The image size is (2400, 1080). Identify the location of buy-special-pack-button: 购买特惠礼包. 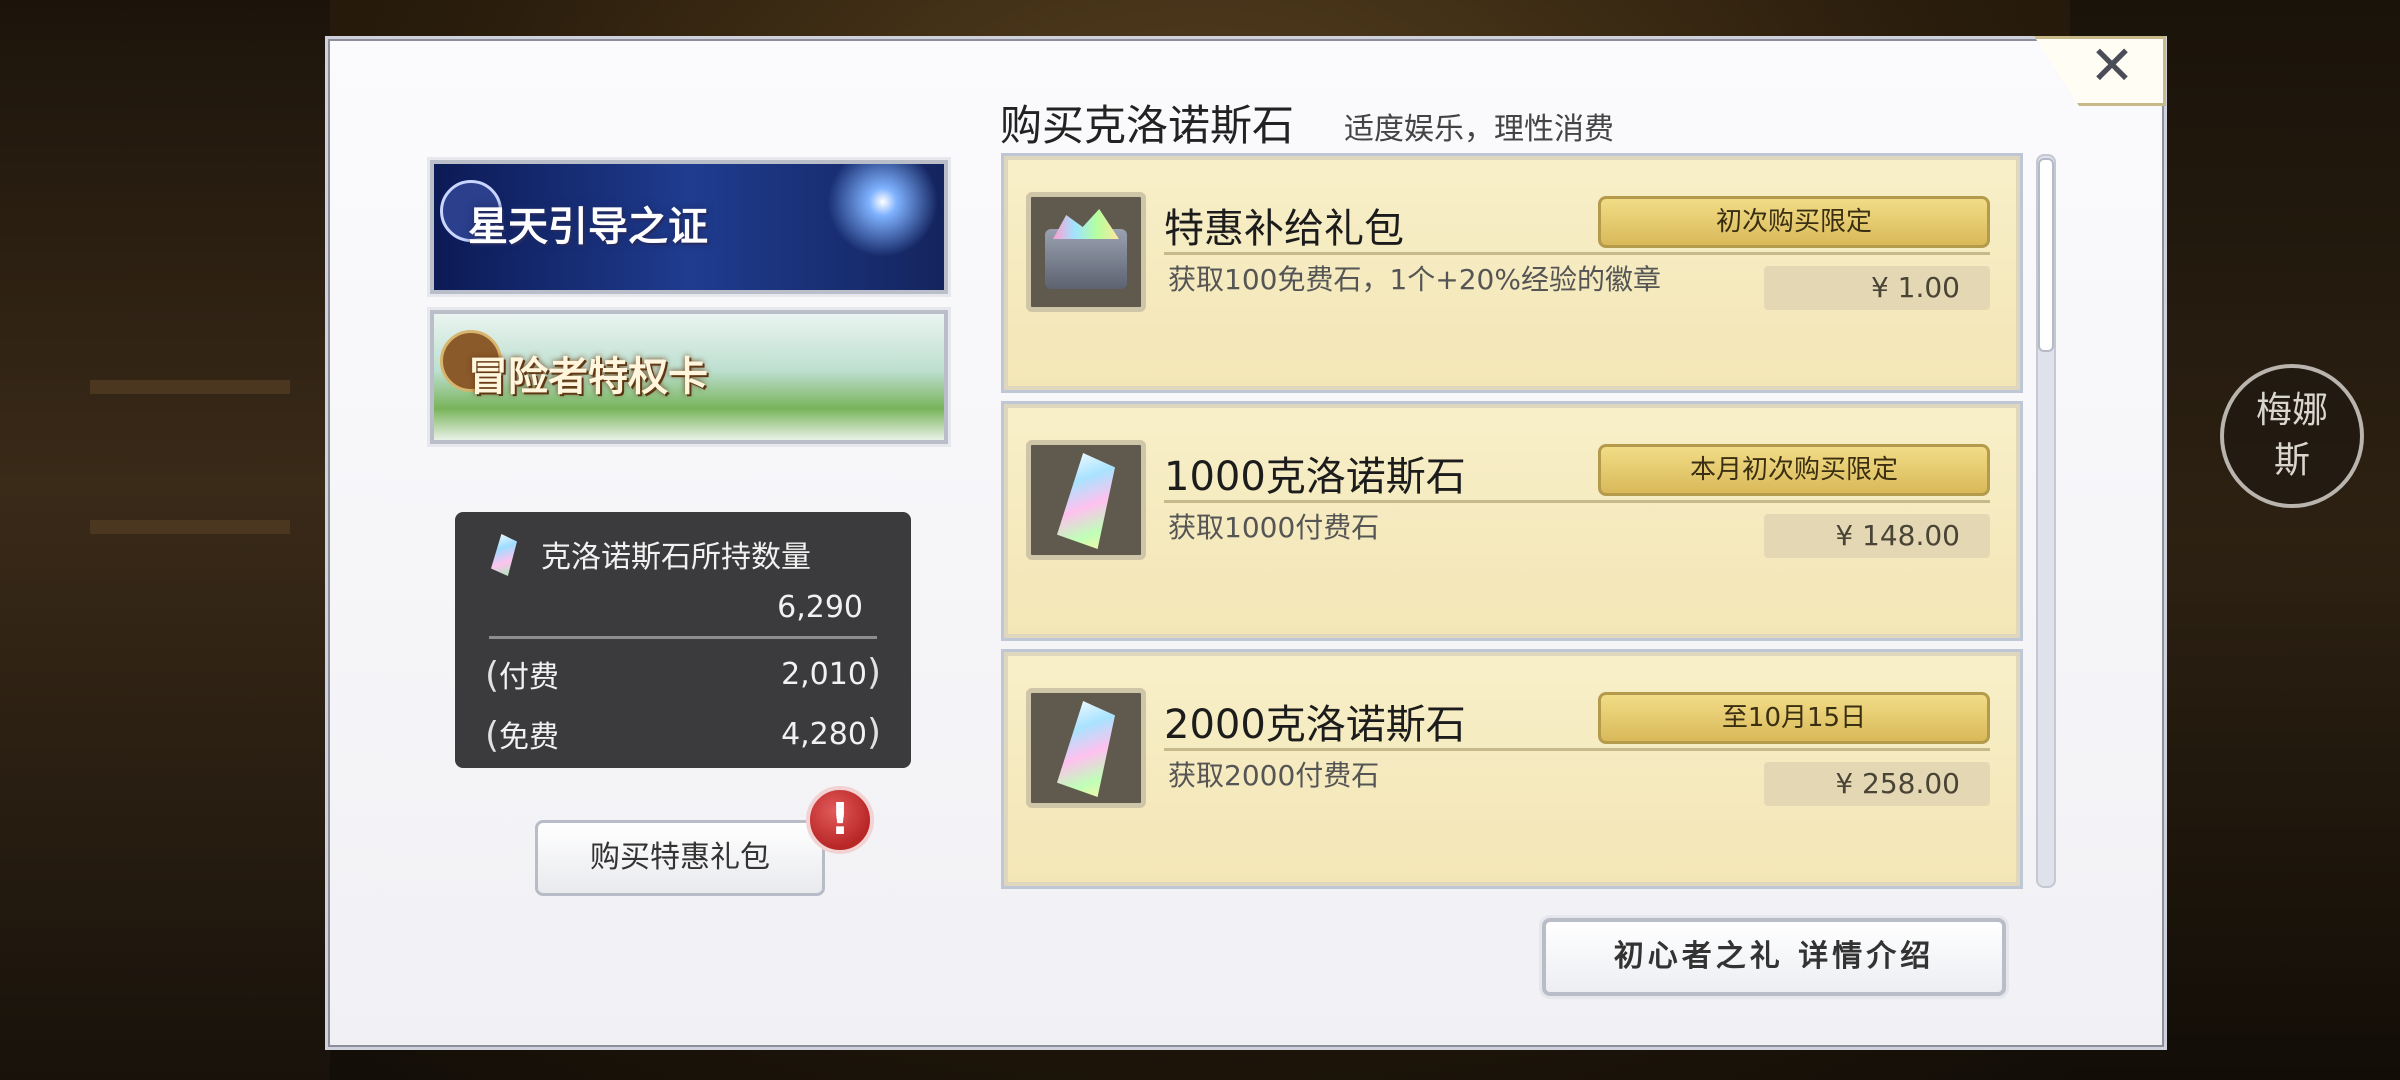
(680, 858).